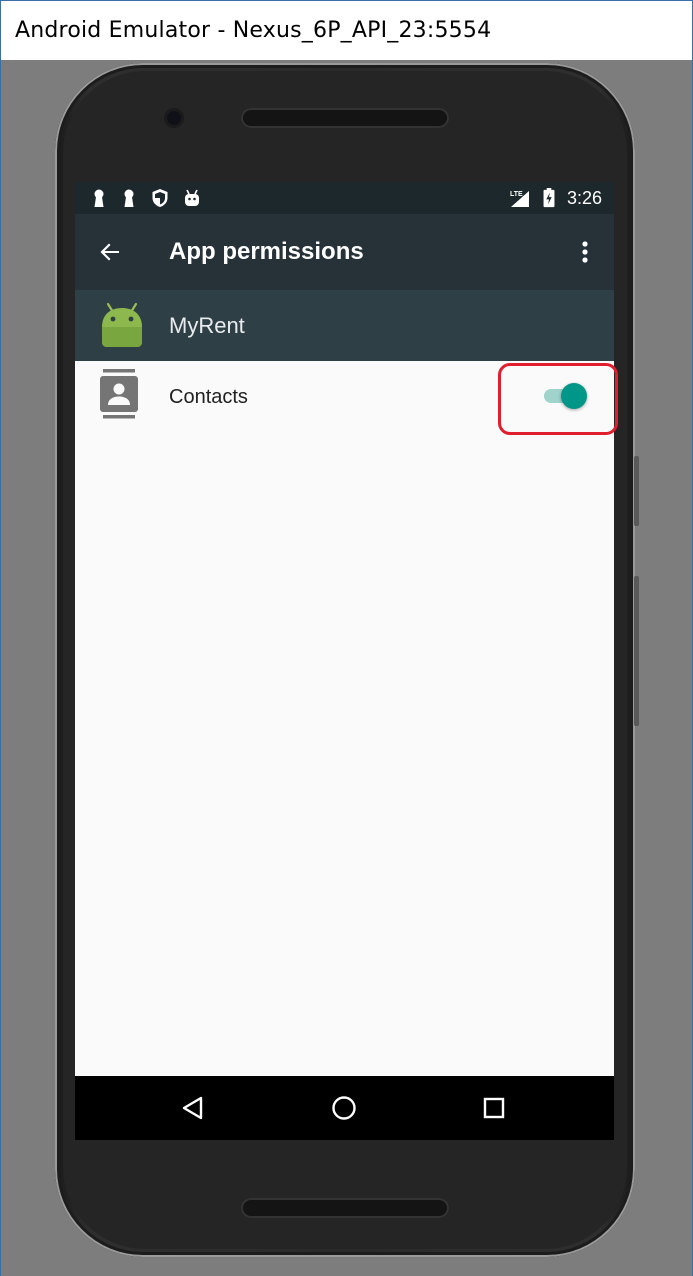 Image resolution: width=693 pixels, height=1276 pixels. I want to click on app-toolbar: App permissions, so click(344, 252).